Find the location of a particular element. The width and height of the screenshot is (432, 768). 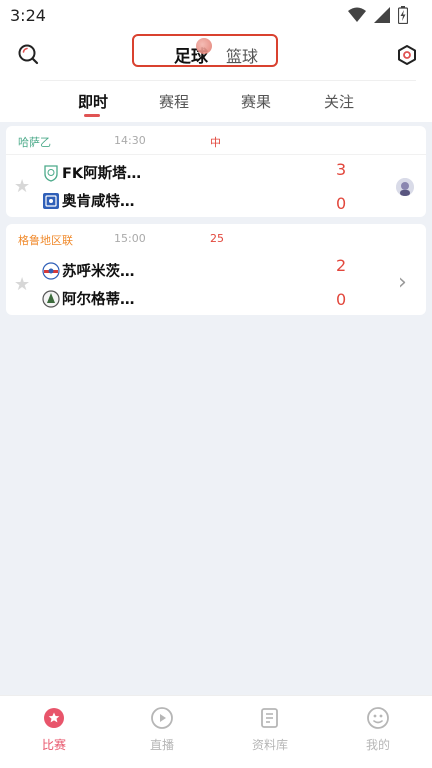

nav-database: 资料库 is located at coordinates (270, 729).